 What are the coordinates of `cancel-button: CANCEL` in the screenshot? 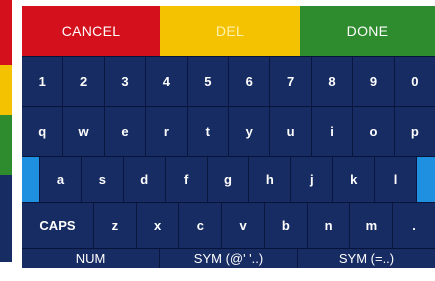 It's located at (91, 31).